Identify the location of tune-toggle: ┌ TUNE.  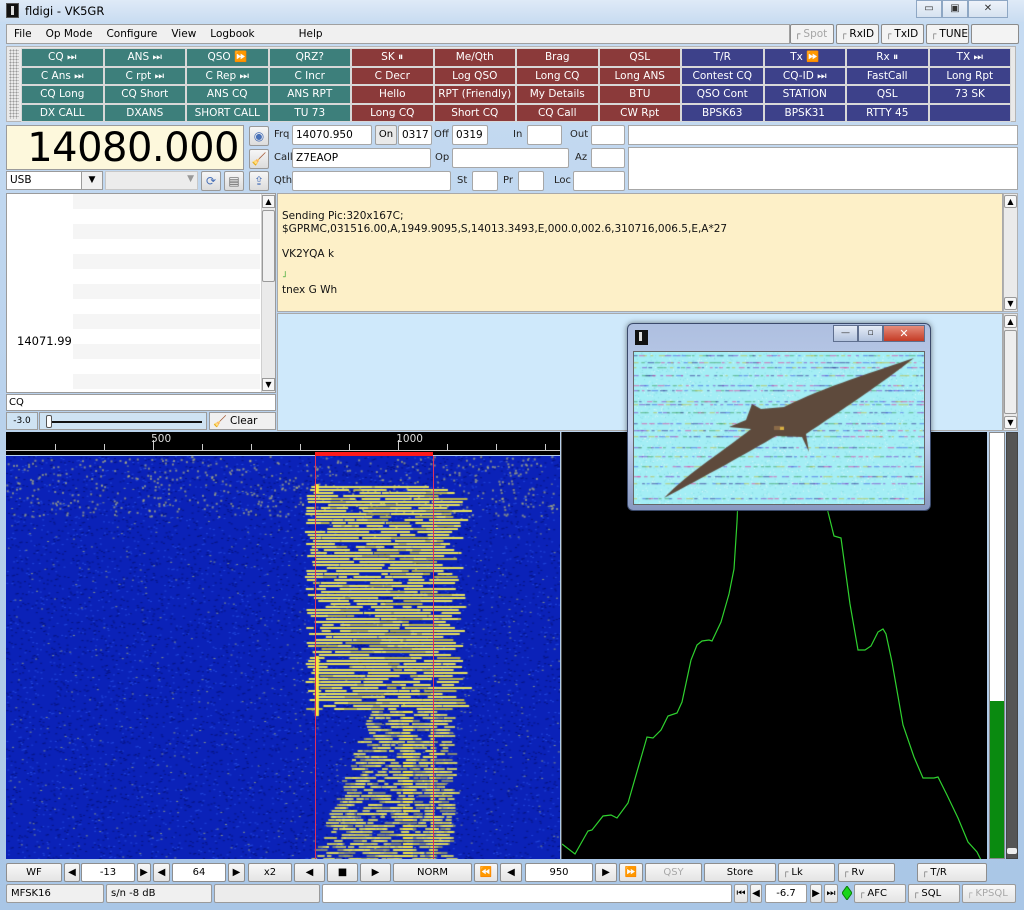
(947, 34).